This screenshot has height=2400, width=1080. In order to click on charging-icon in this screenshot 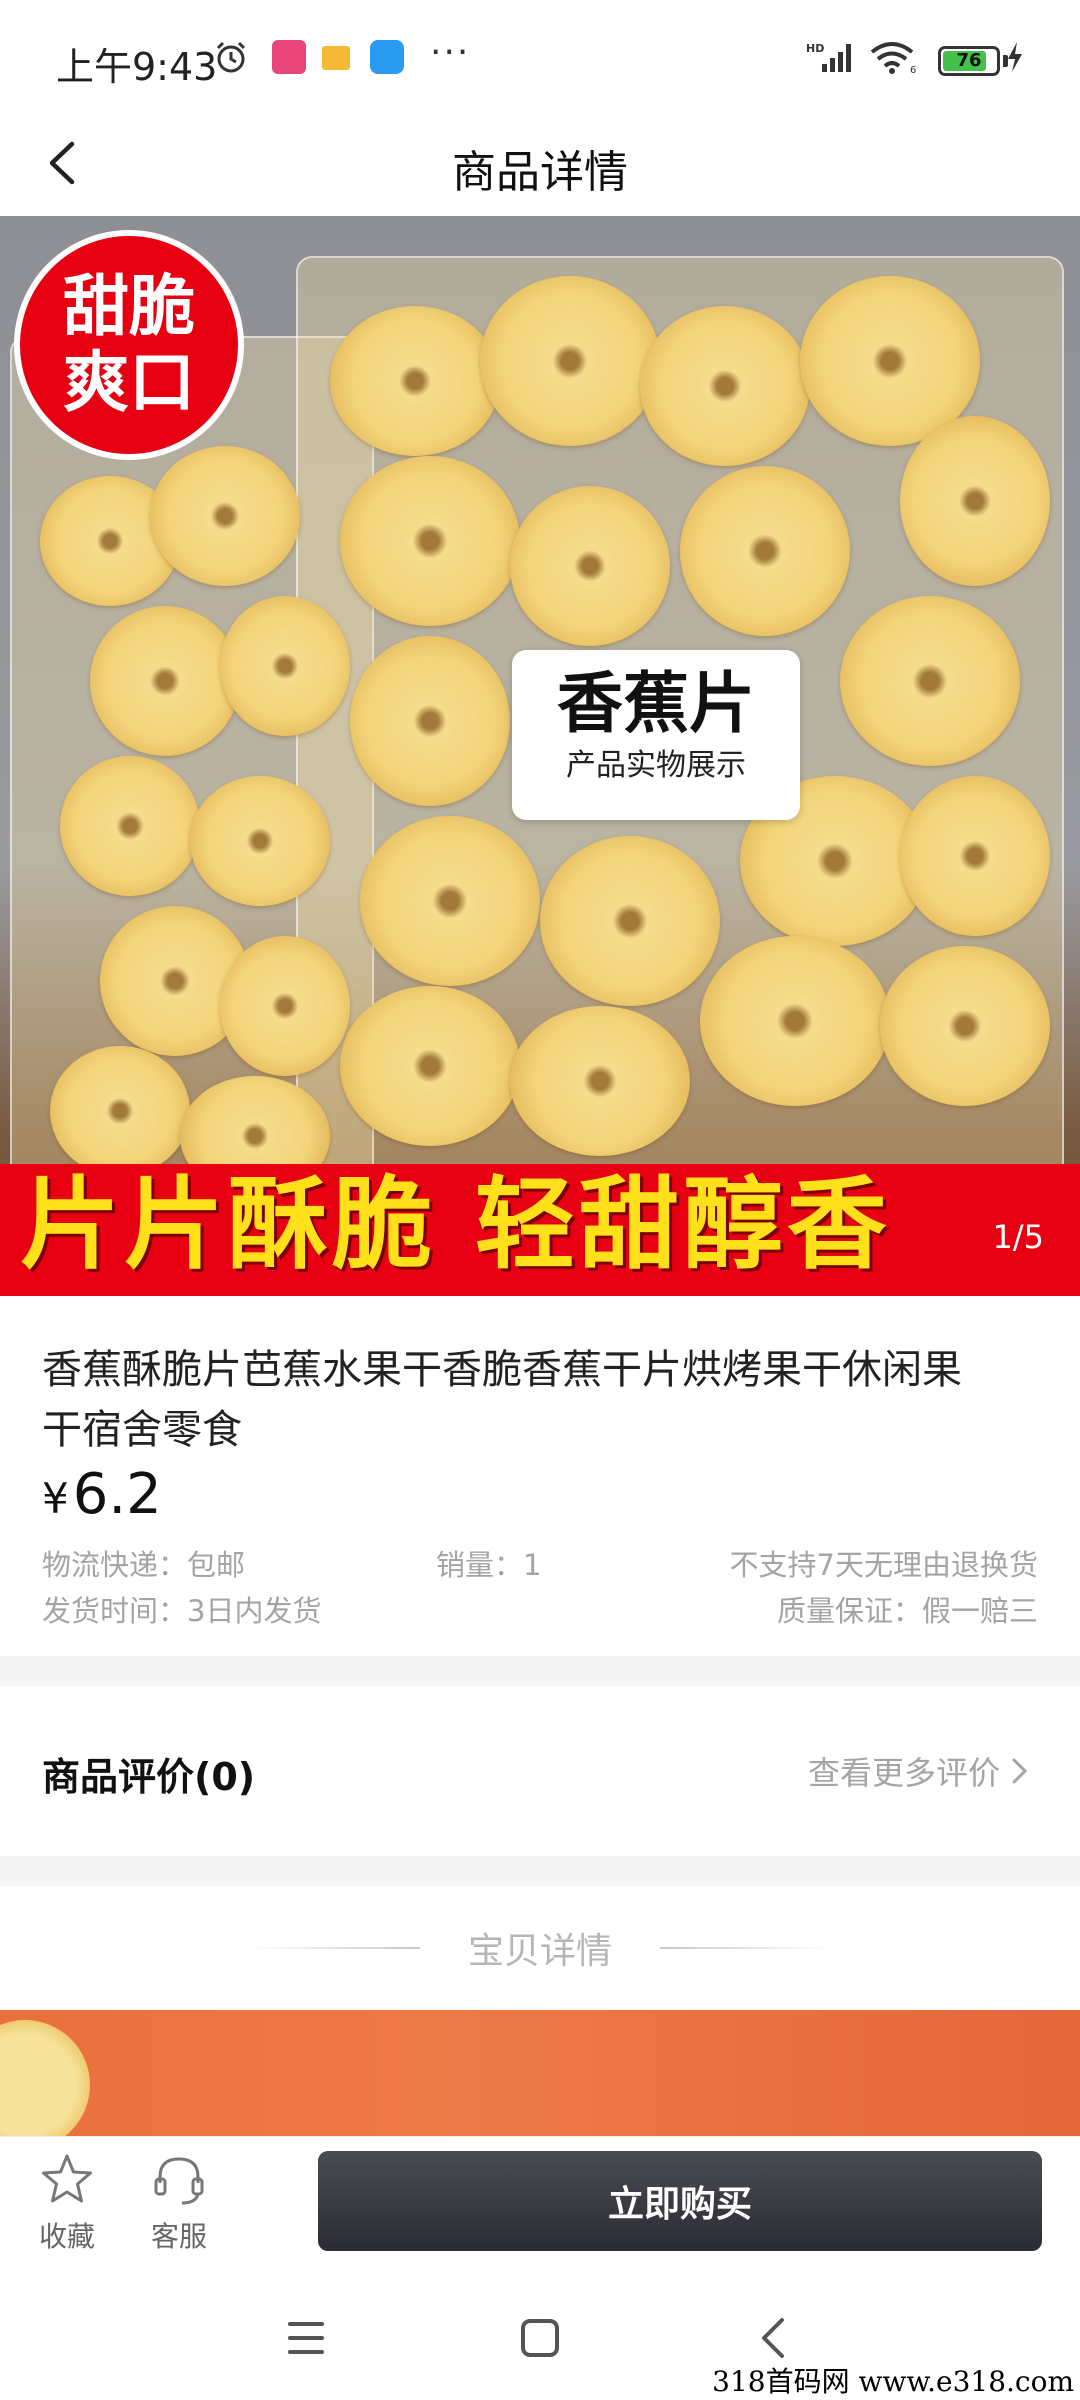, I will do `click(1015, 57)`.